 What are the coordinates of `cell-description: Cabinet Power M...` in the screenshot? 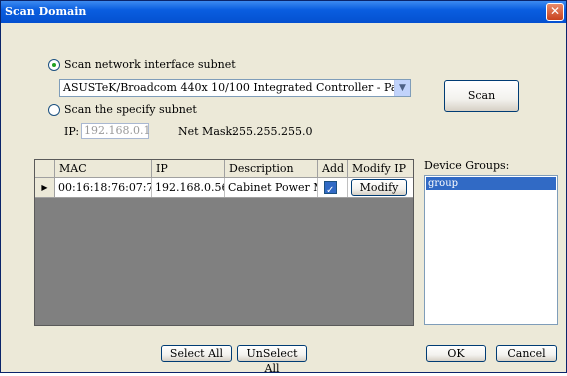 It's located at (271, 187).